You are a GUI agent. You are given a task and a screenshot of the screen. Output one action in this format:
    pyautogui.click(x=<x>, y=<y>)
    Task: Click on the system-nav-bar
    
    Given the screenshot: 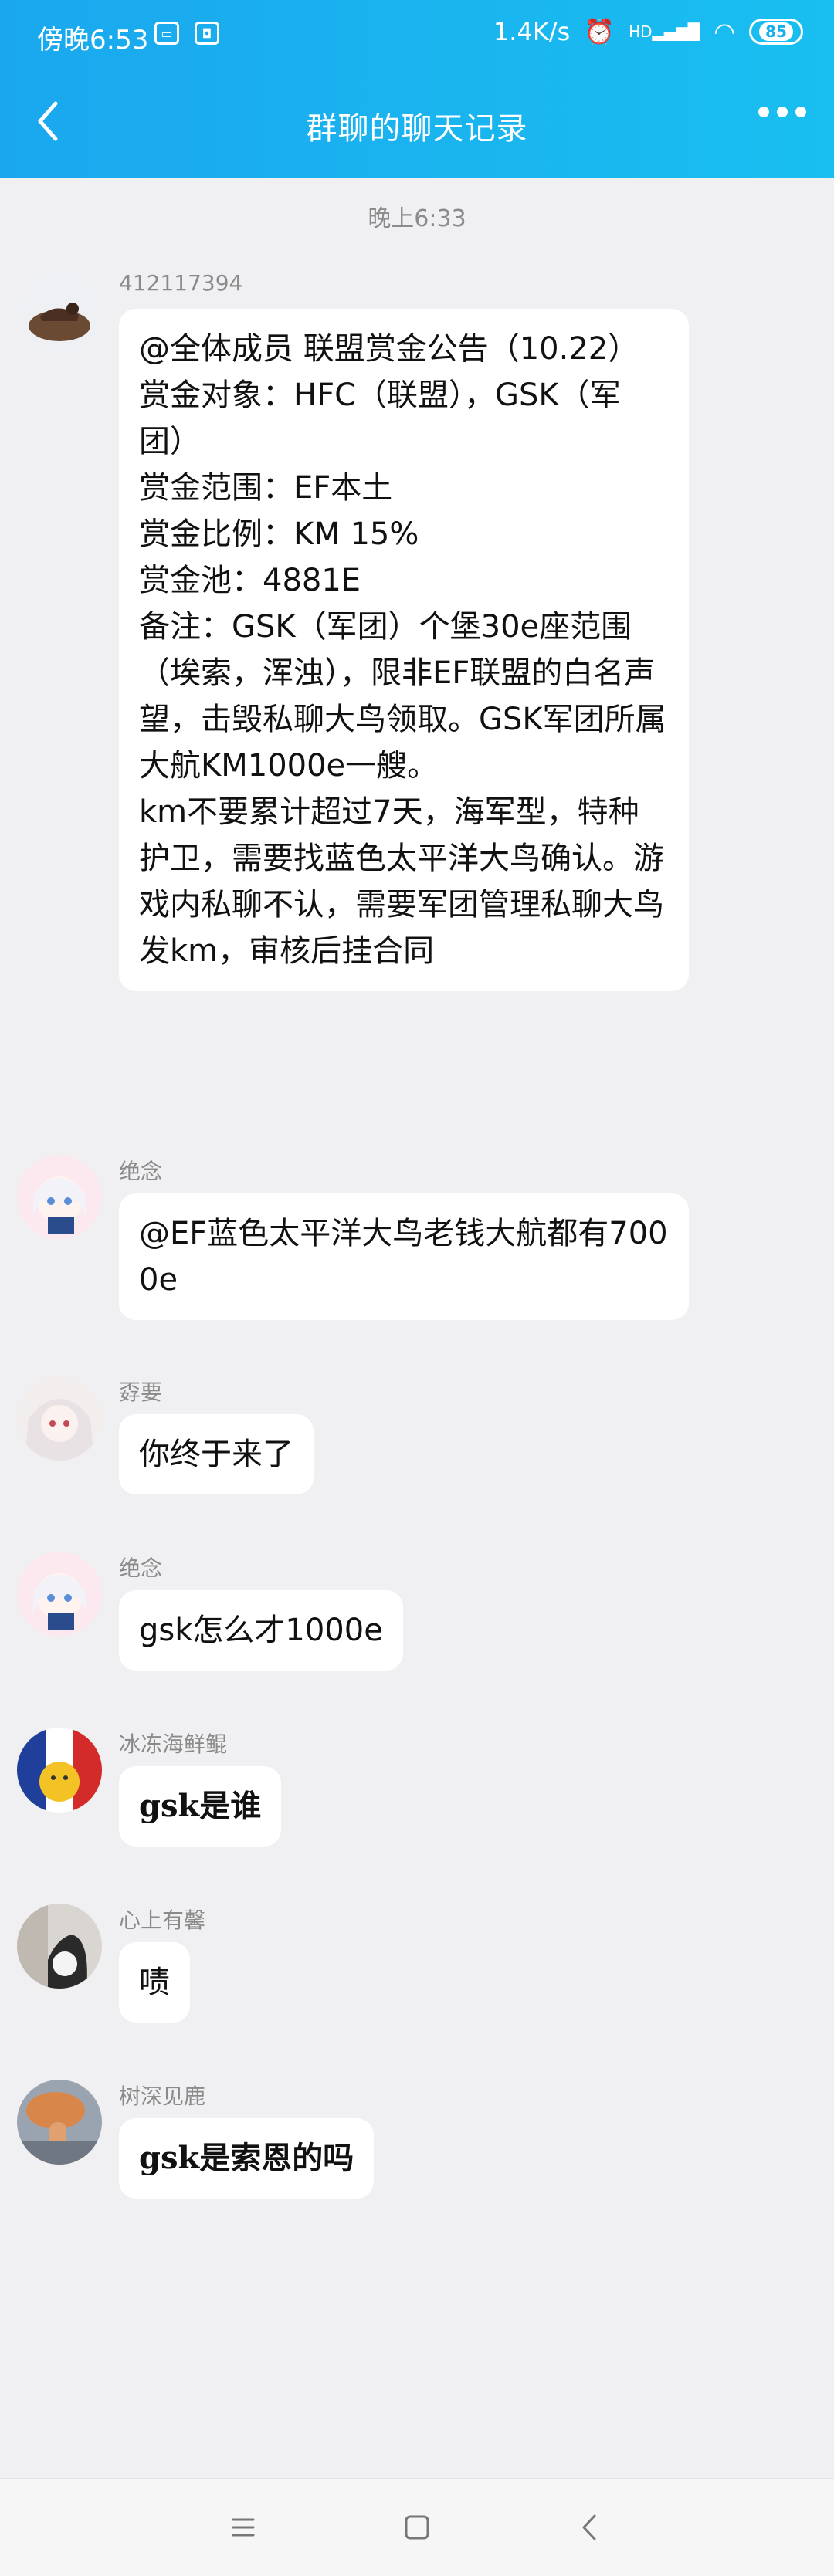 What is the action you would take?
    pyautogui.click(x=417, y=2527)
    